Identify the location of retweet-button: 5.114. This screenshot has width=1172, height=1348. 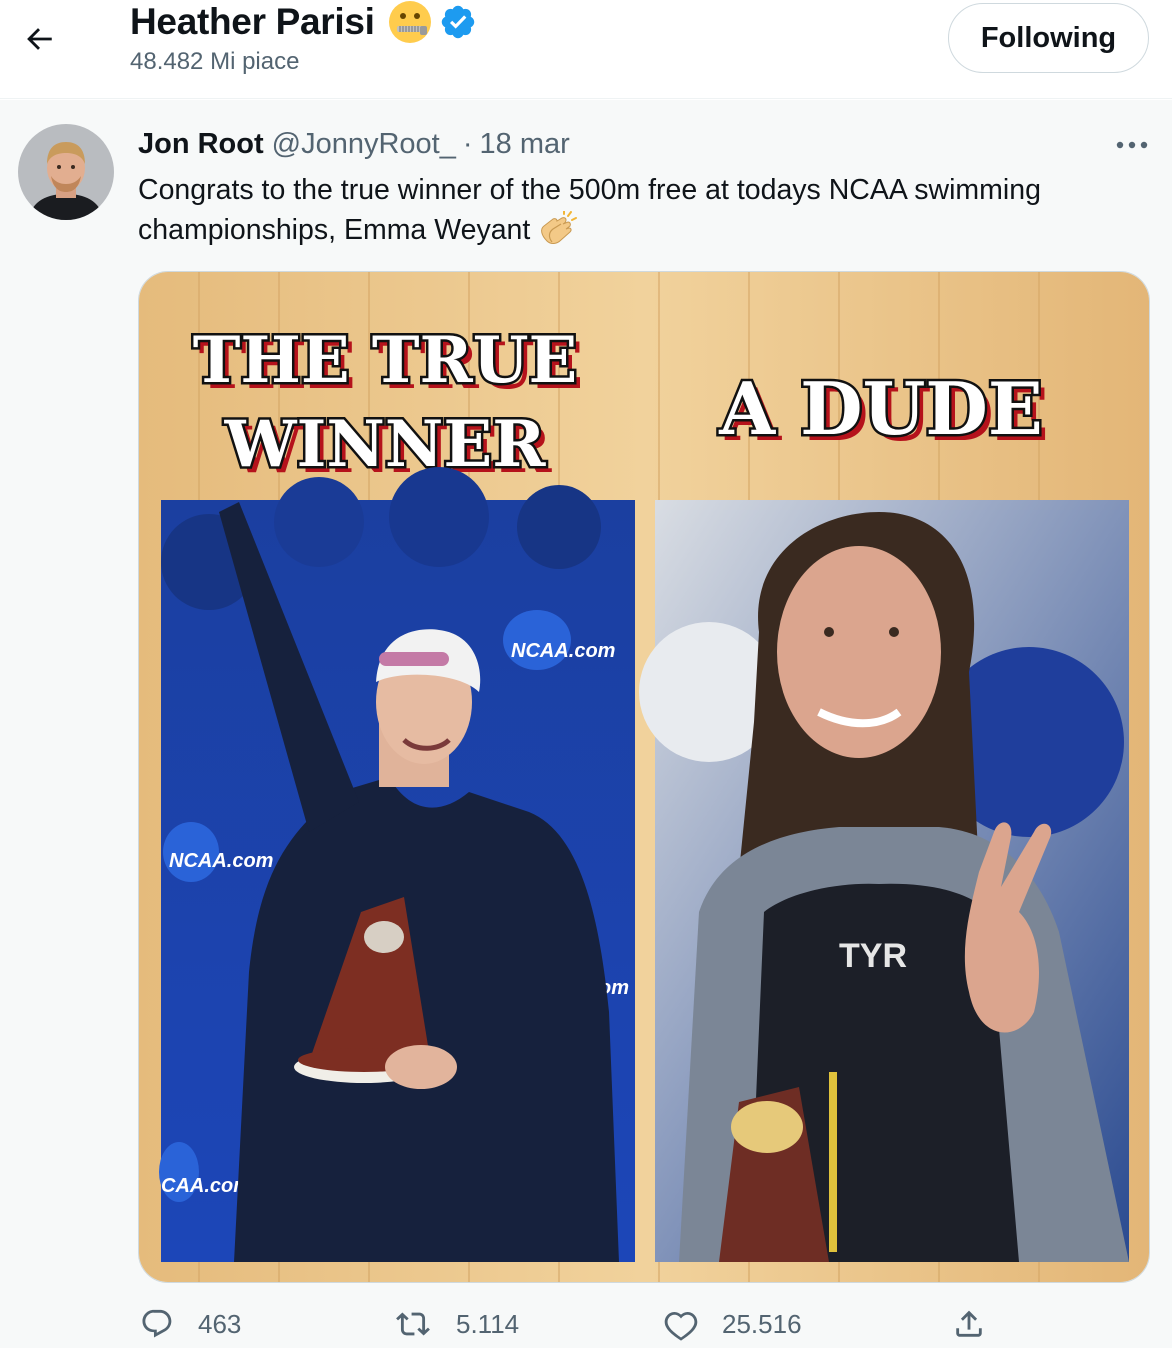
(456, 1324).